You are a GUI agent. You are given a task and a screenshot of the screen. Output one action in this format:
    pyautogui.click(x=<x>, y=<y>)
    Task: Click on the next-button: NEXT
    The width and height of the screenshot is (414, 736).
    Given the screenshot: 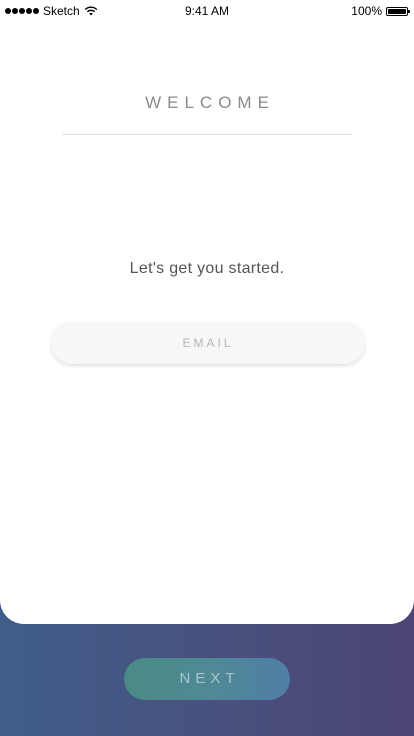 What is the action you would take?
    pyautogui.click(x=207, y=679)
    